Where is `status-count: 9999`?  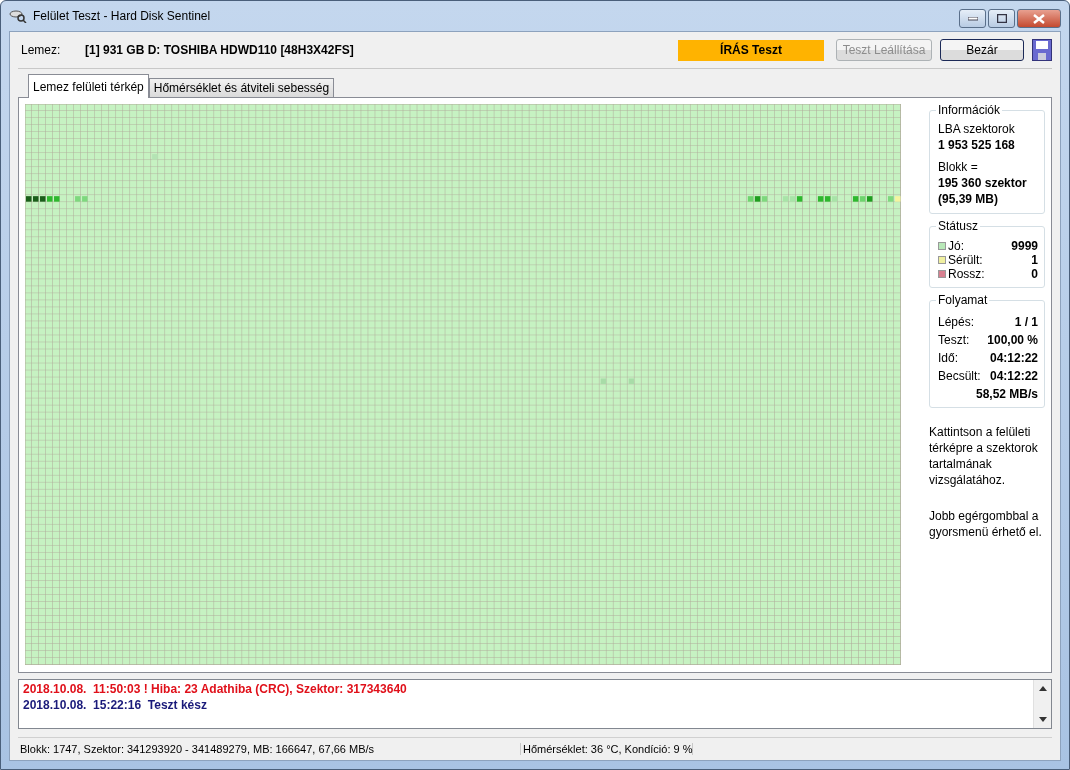
status-count: 9999 is located at coordinates (1024, 246).